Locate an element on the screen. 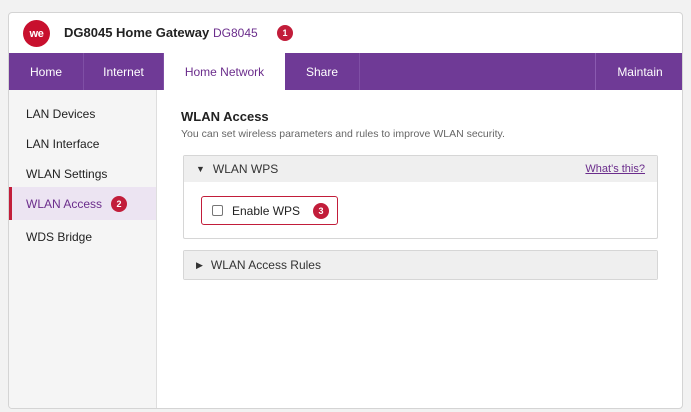 The image size is (691, 412). step-badge-3: 3 is located at coordinates (321, 210).